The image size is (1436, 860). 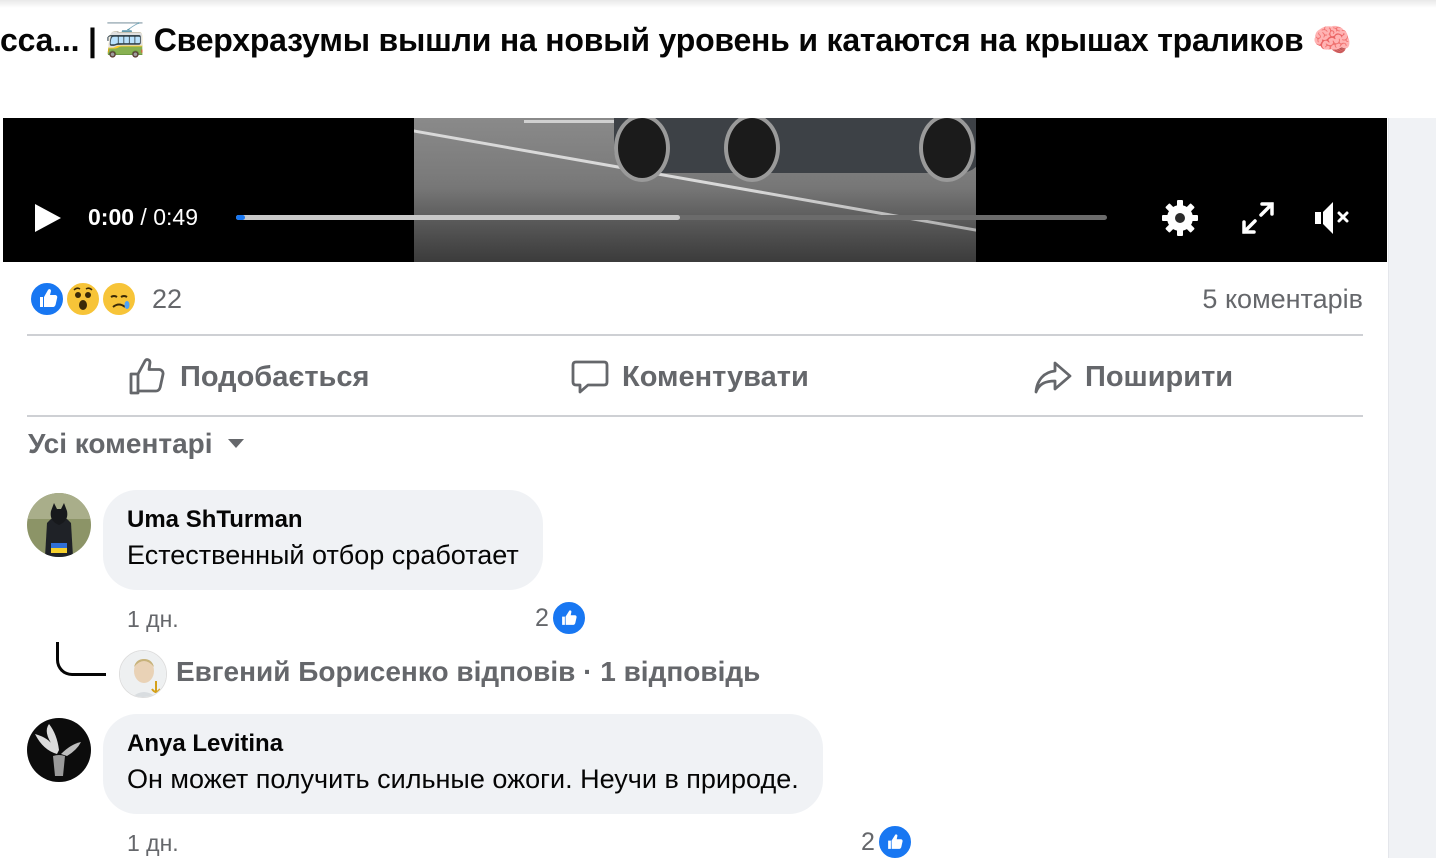 What do you see at coordinates (81, 659) in the screenshot?
I see `reply-connector-line` at bounding box center [81, 659].